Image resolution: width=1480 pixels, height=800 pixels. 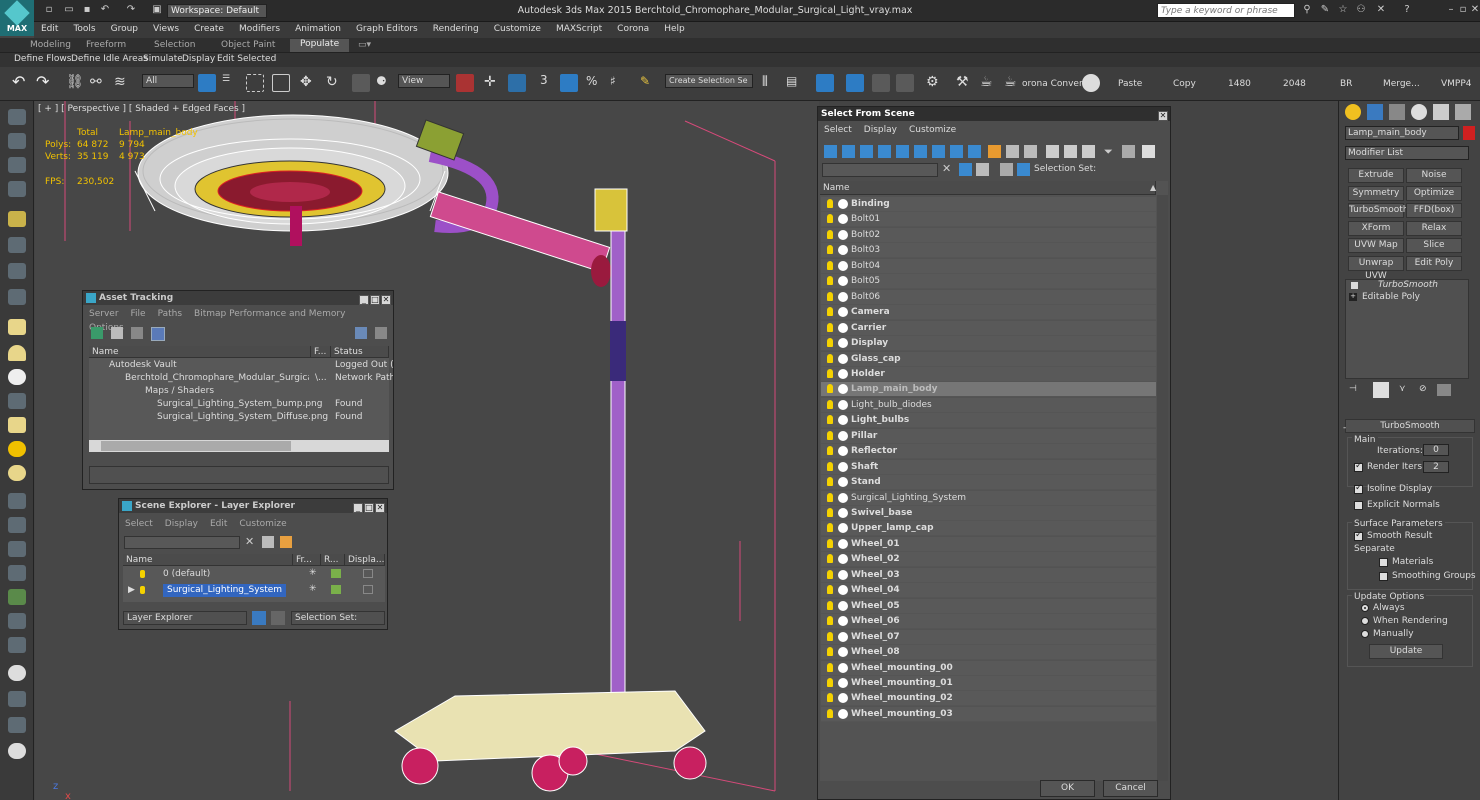 I want to click on display-button: Display, so click(x=198, y=59).